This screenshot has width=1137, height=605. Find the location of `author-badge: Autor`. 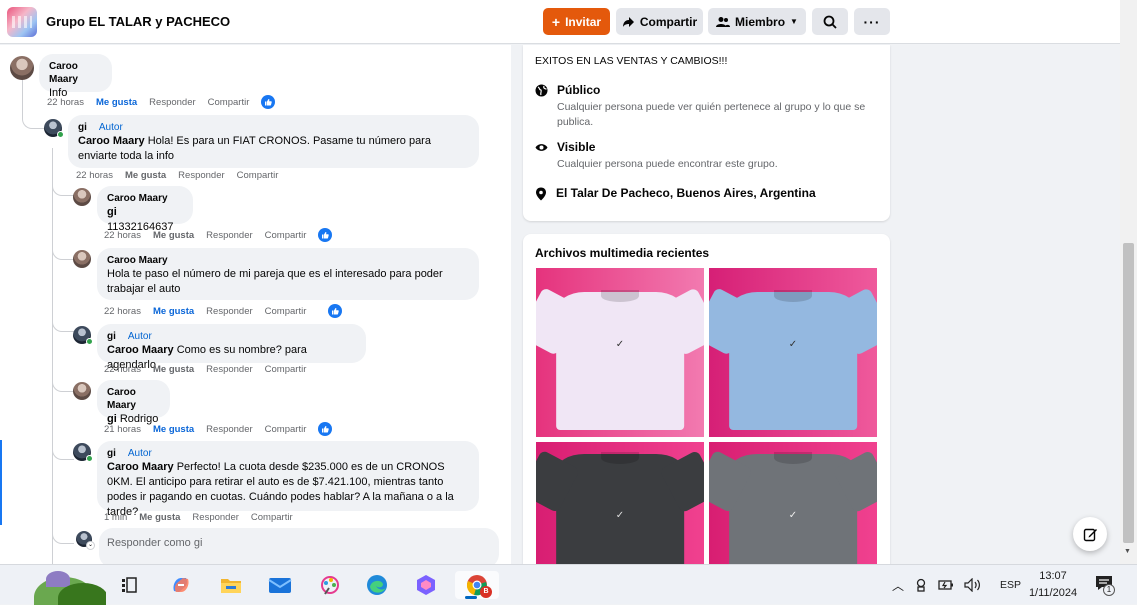

author-badge: Autor is located at coordinates (110, 127).